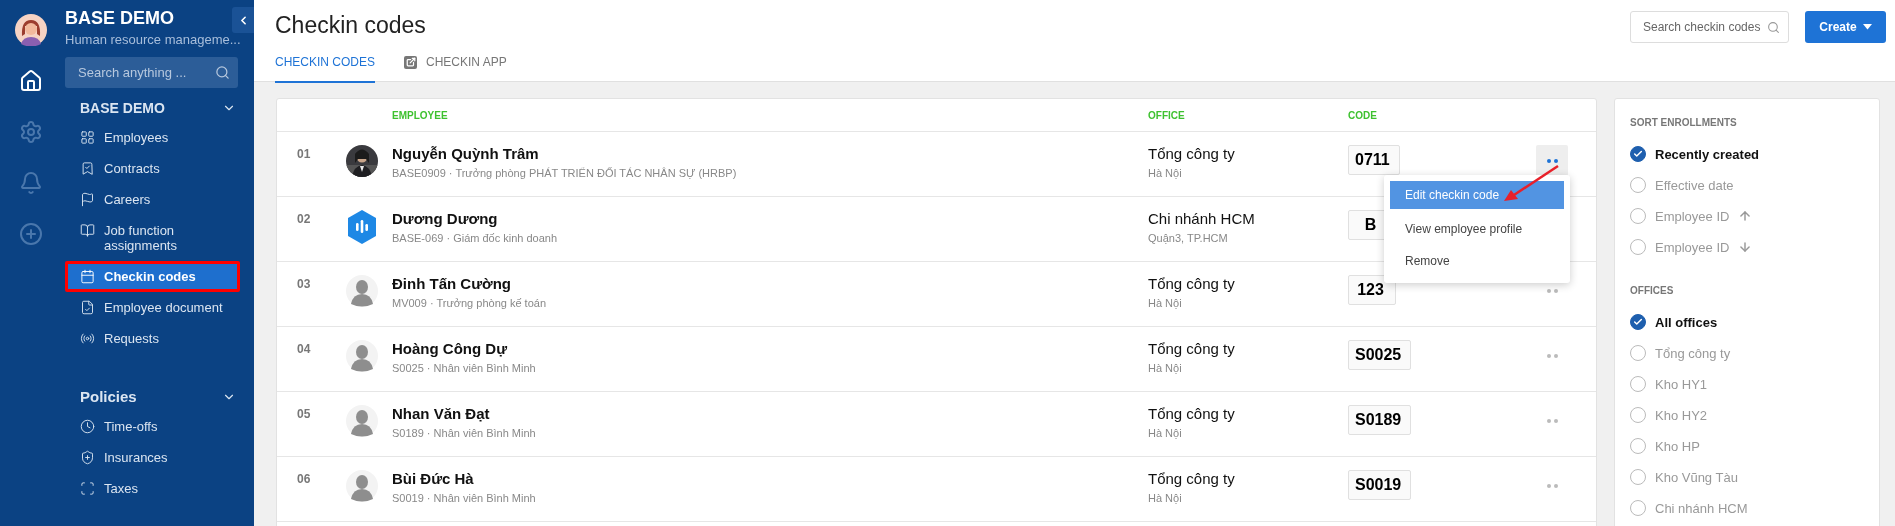 This screenshot has height=526, width=1895. I want to click on row-number: 04, so click(304, 349).